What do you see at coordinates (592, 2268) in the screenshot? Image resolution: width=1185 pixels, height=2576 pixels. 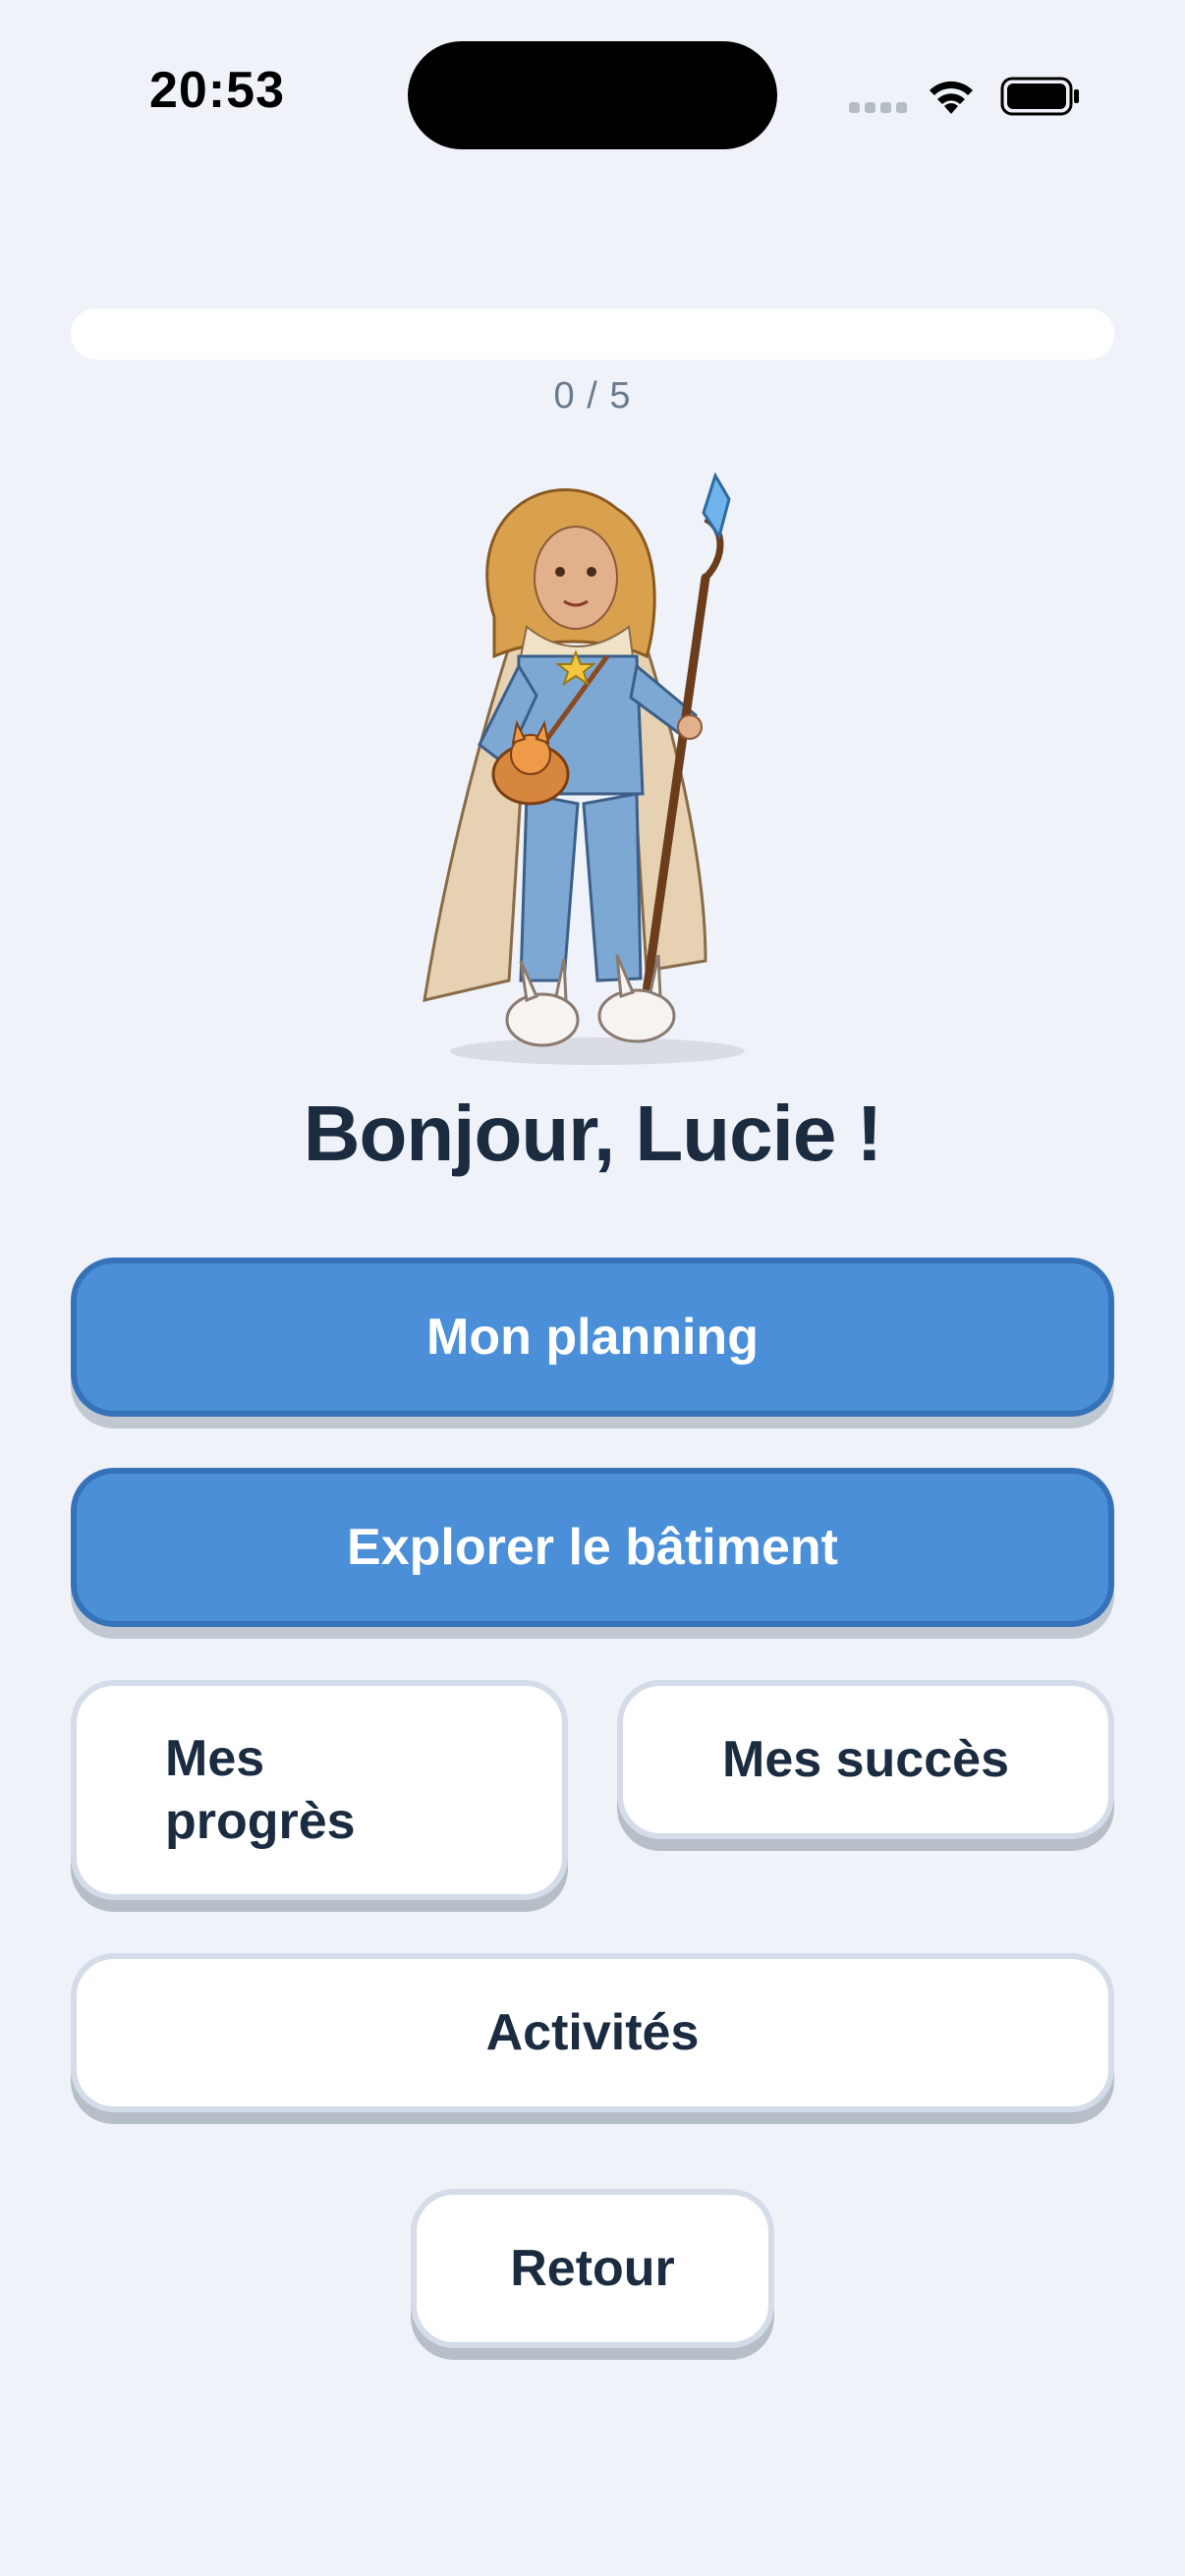 I see `back-button: Retour` at bounding box center [592, 2268].